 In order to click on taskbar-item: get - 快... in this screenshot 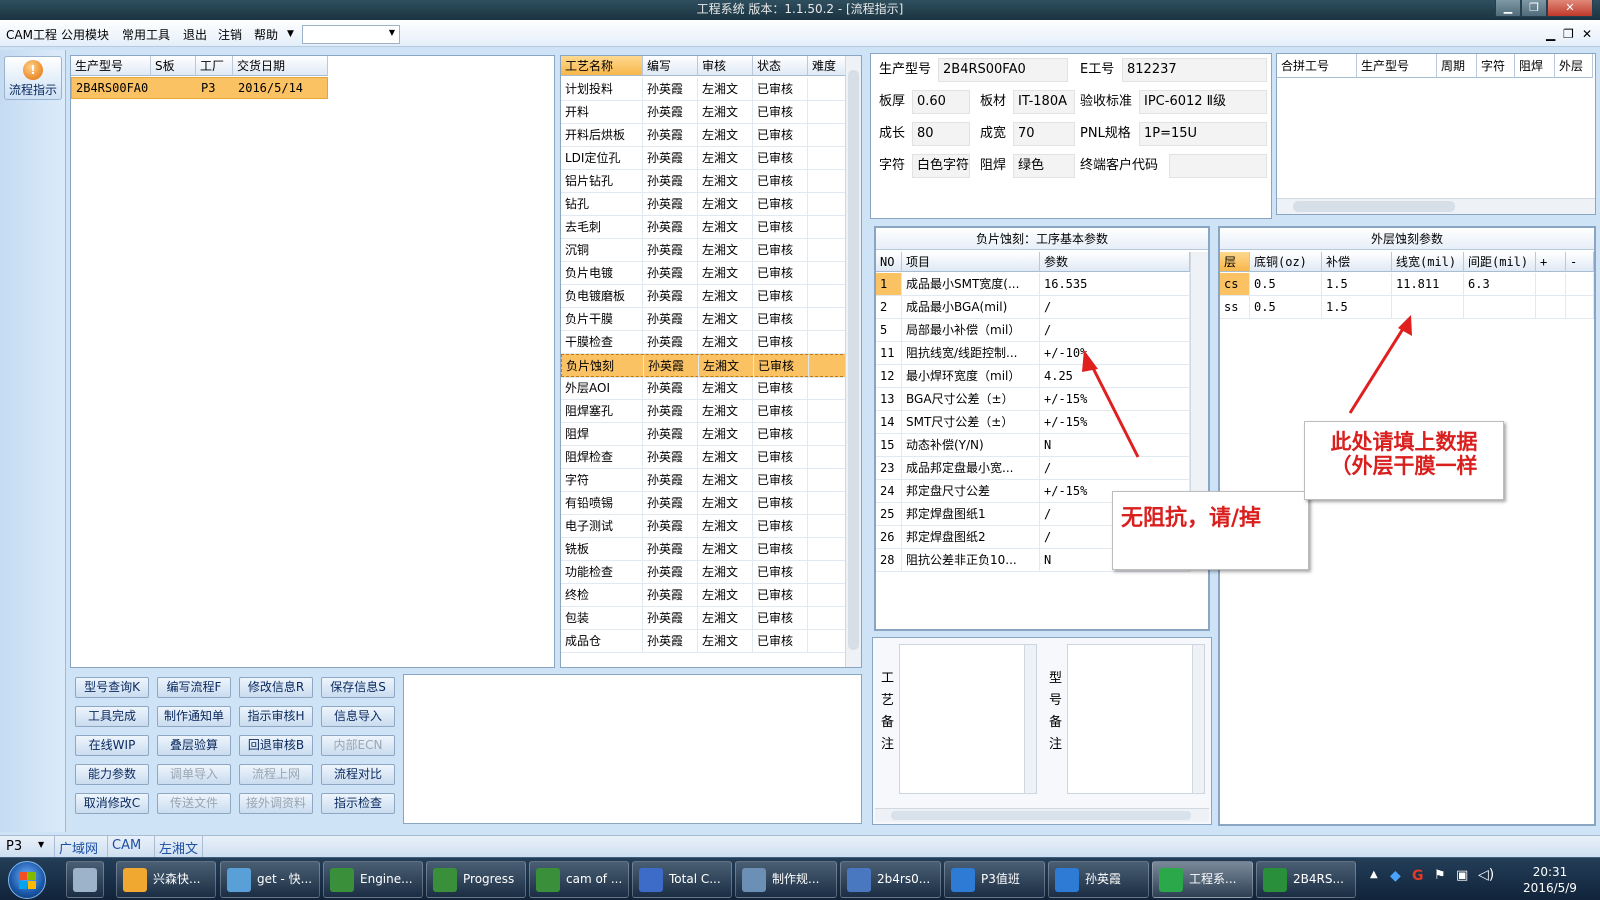, I will do `click(270, 879)`.